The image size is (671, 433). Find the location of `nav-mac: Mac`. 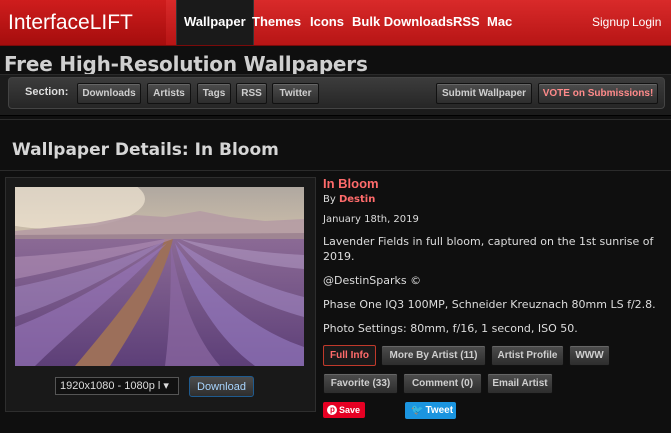

nav-mac: Mac is located at coordinates (499, 22).